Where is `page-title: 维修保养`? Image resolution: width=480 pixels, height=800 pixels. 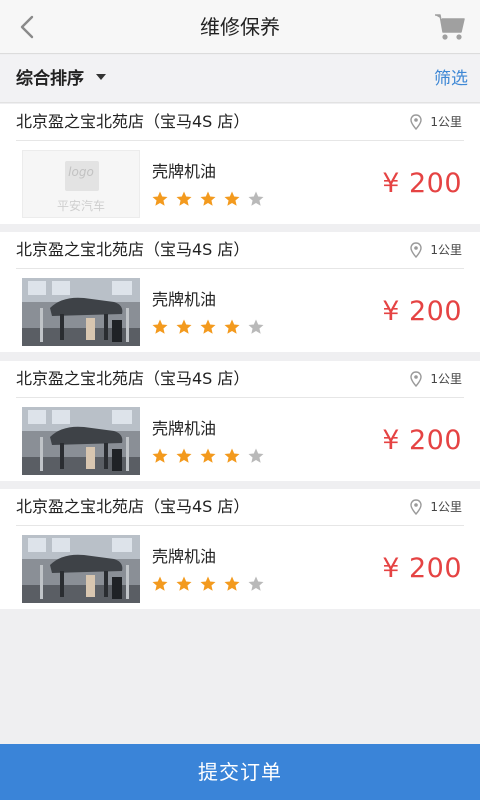
page-title: 维修保养 is located at coordinates (240, 27).